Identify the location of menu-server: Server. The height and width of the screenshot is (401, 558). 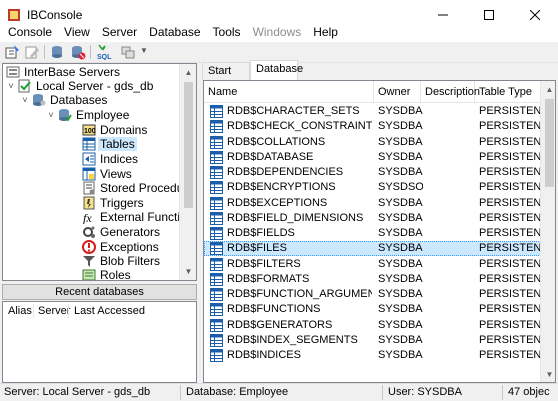
(119, 32).